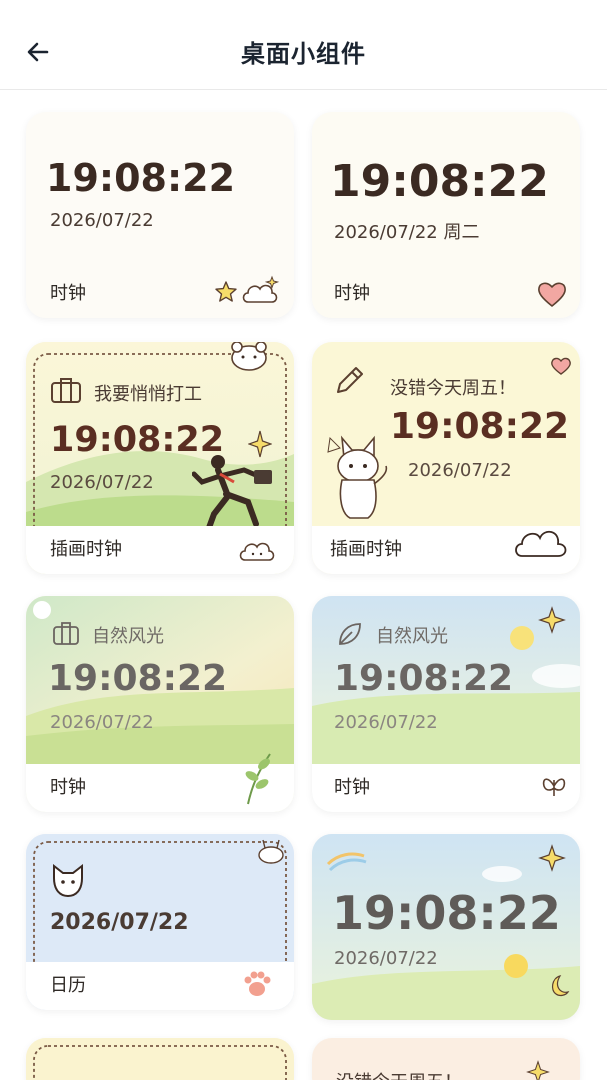  What do you see at coordinates (446, 1059) in the screenshot?
I see `widget-partial-right: 没错今天周五！` at bounding box center [446, 1059].